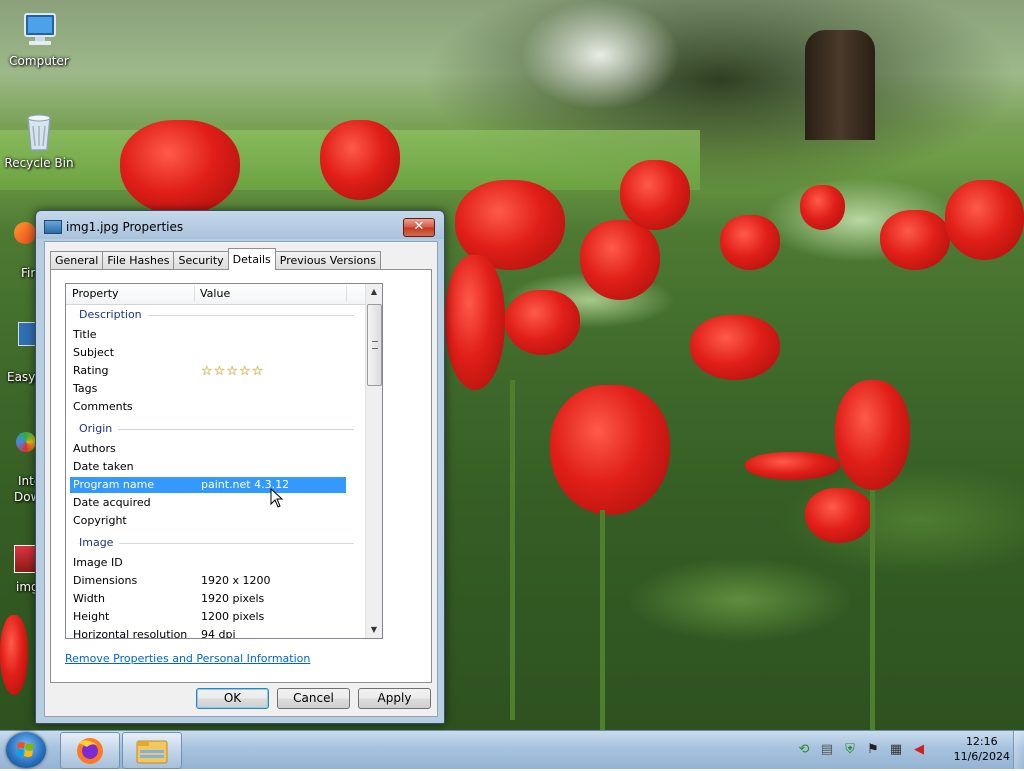 This screenshot has height=771, width=1024. Describe the element at coordinates (94, 448) in the screenshot. I see `property-name: Authors` at that location.